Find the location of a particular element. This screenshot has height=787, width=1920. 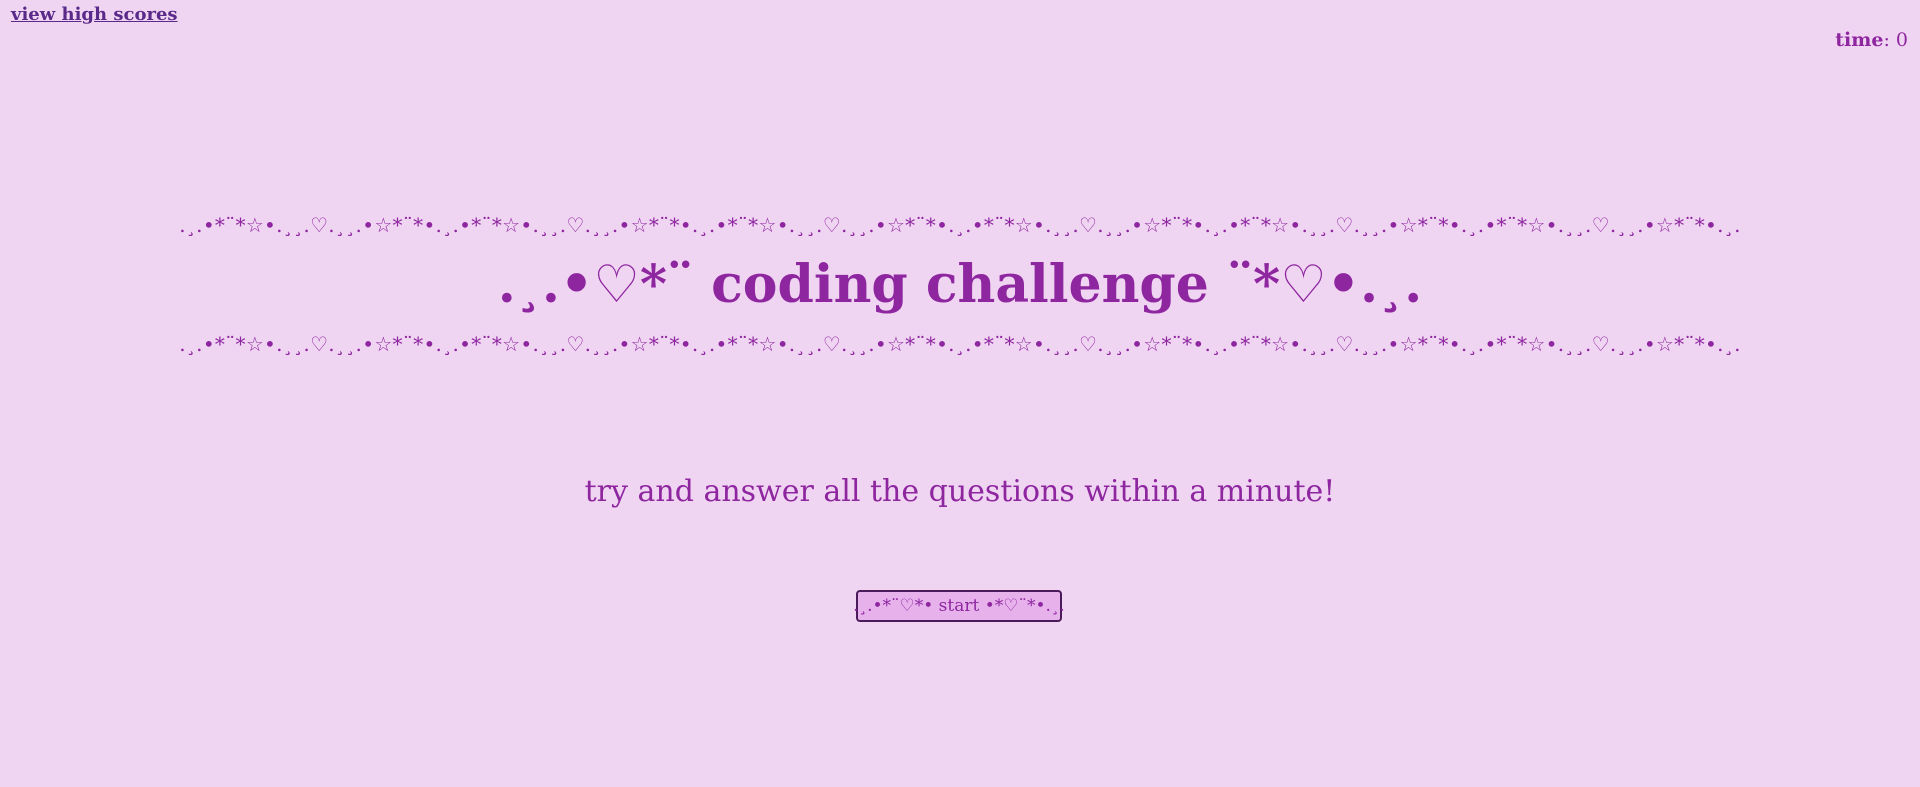

page-title: .¸.•♡*¨ coding challenge ¨*♡•.¸. is located at coordinates (960, 284).